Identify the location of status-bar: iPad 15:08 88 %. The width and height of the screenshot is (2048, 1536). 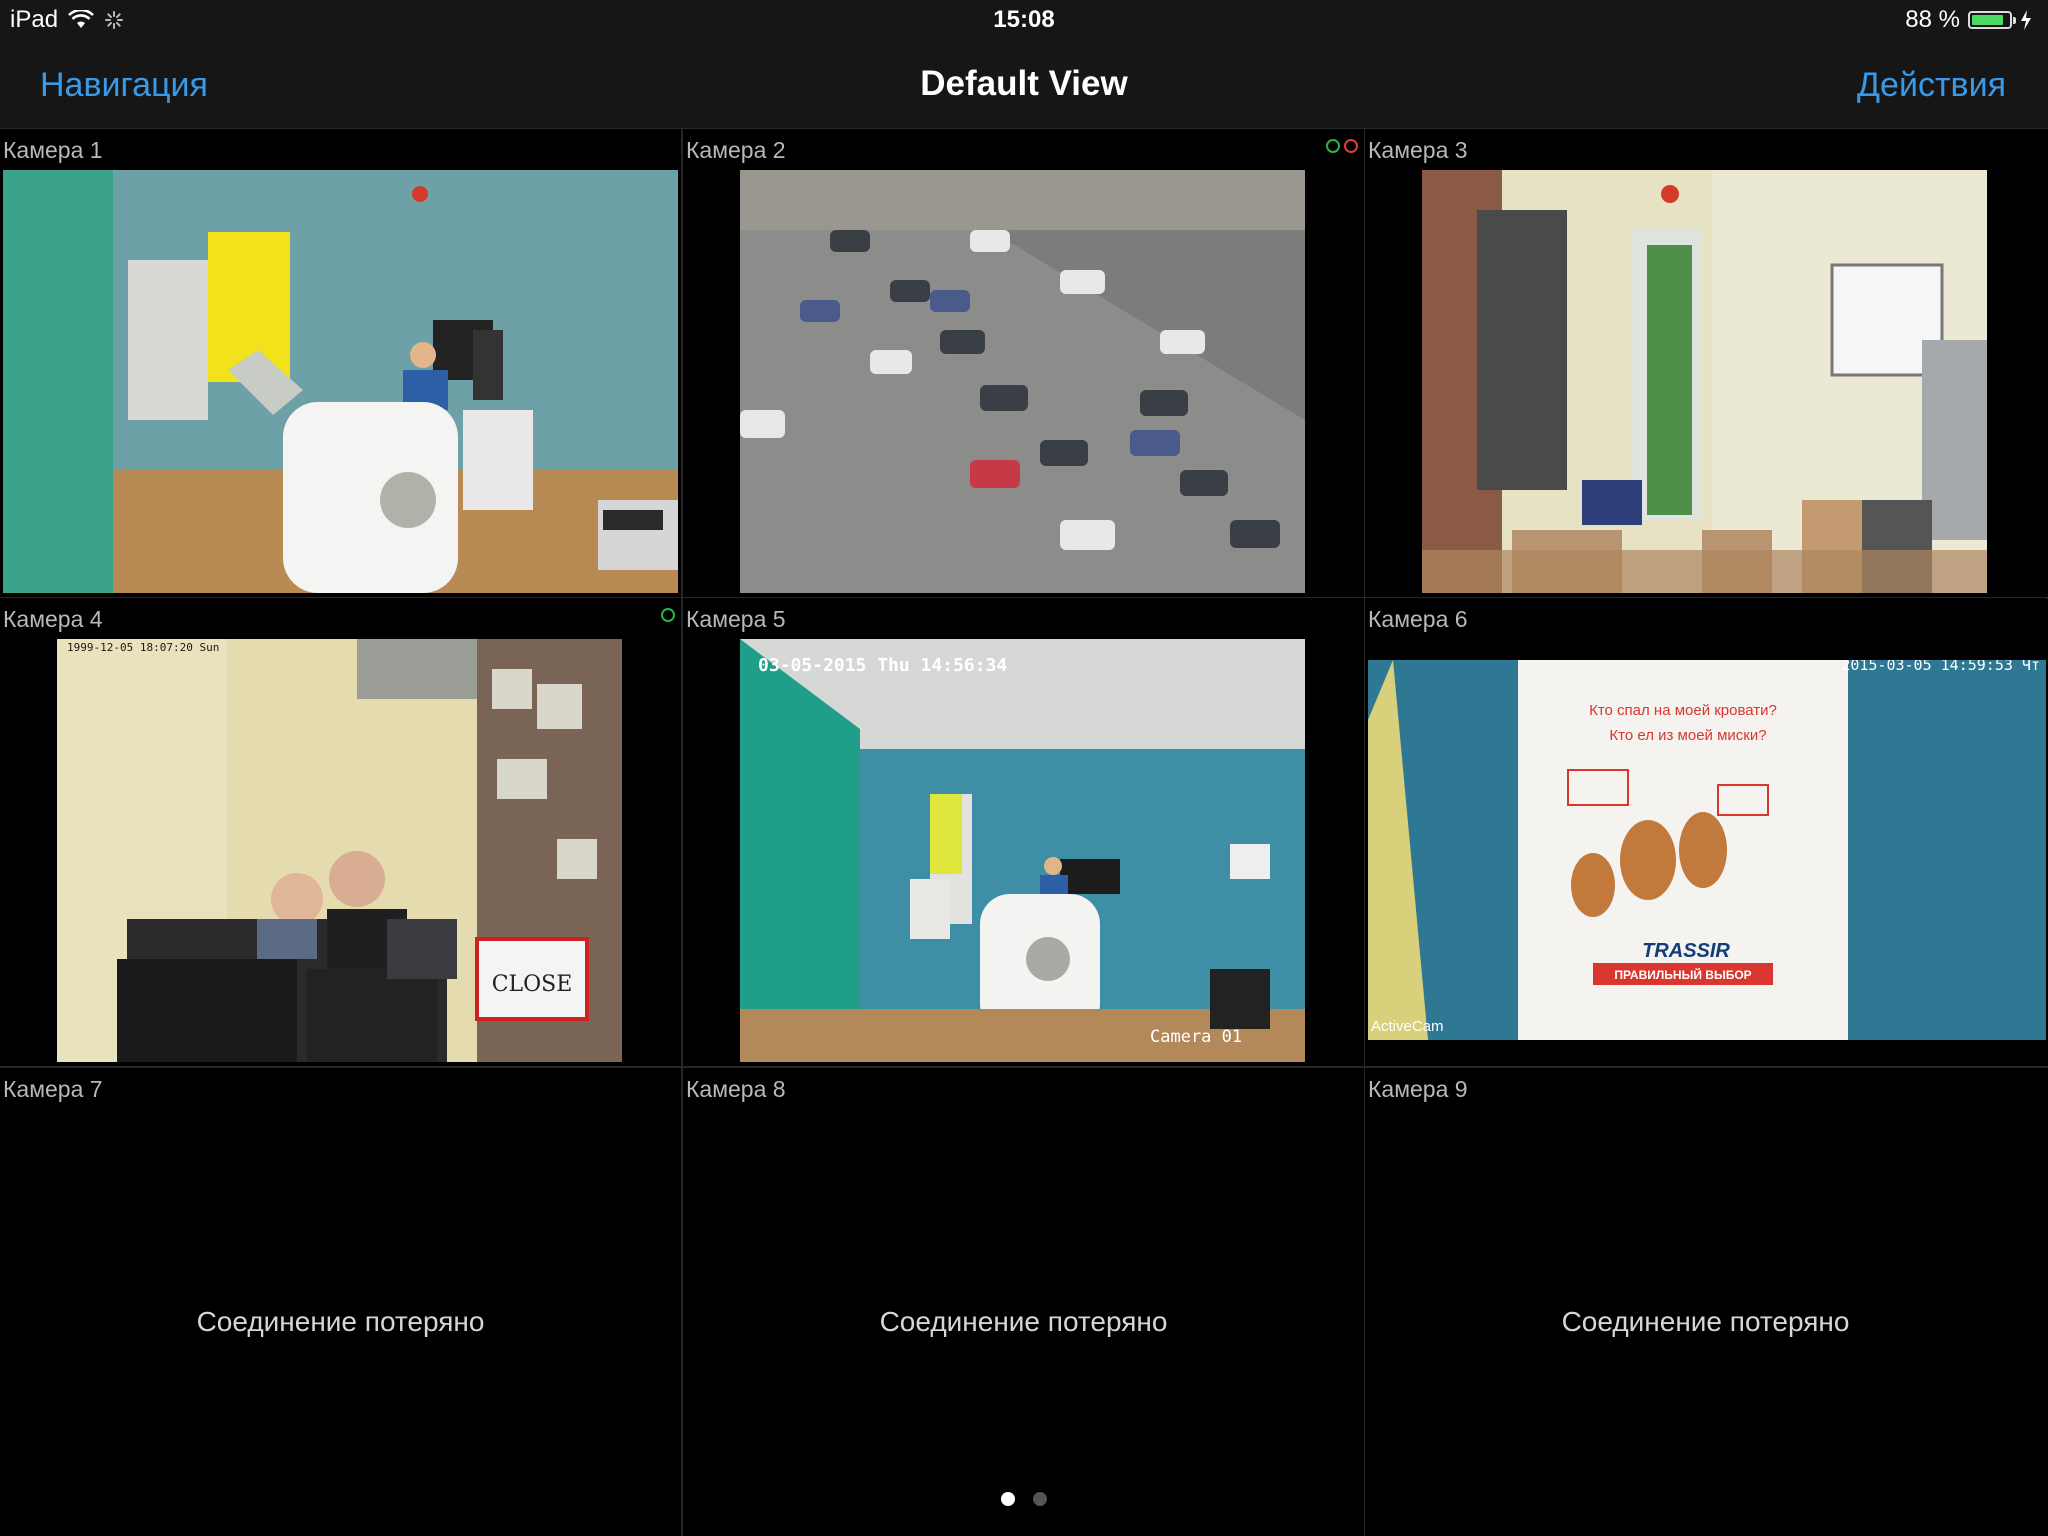
(1024, 20).